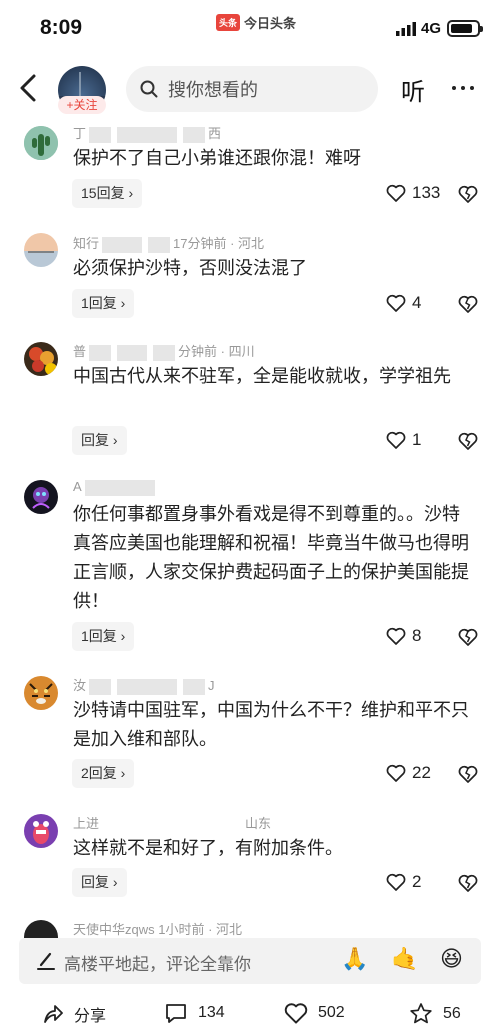 The width and height of the screenshot is (500, 1036). What do you see at coordinates (406, 29) in the screenshot?
I see `signal-icon` at bounding box center [406, 29].